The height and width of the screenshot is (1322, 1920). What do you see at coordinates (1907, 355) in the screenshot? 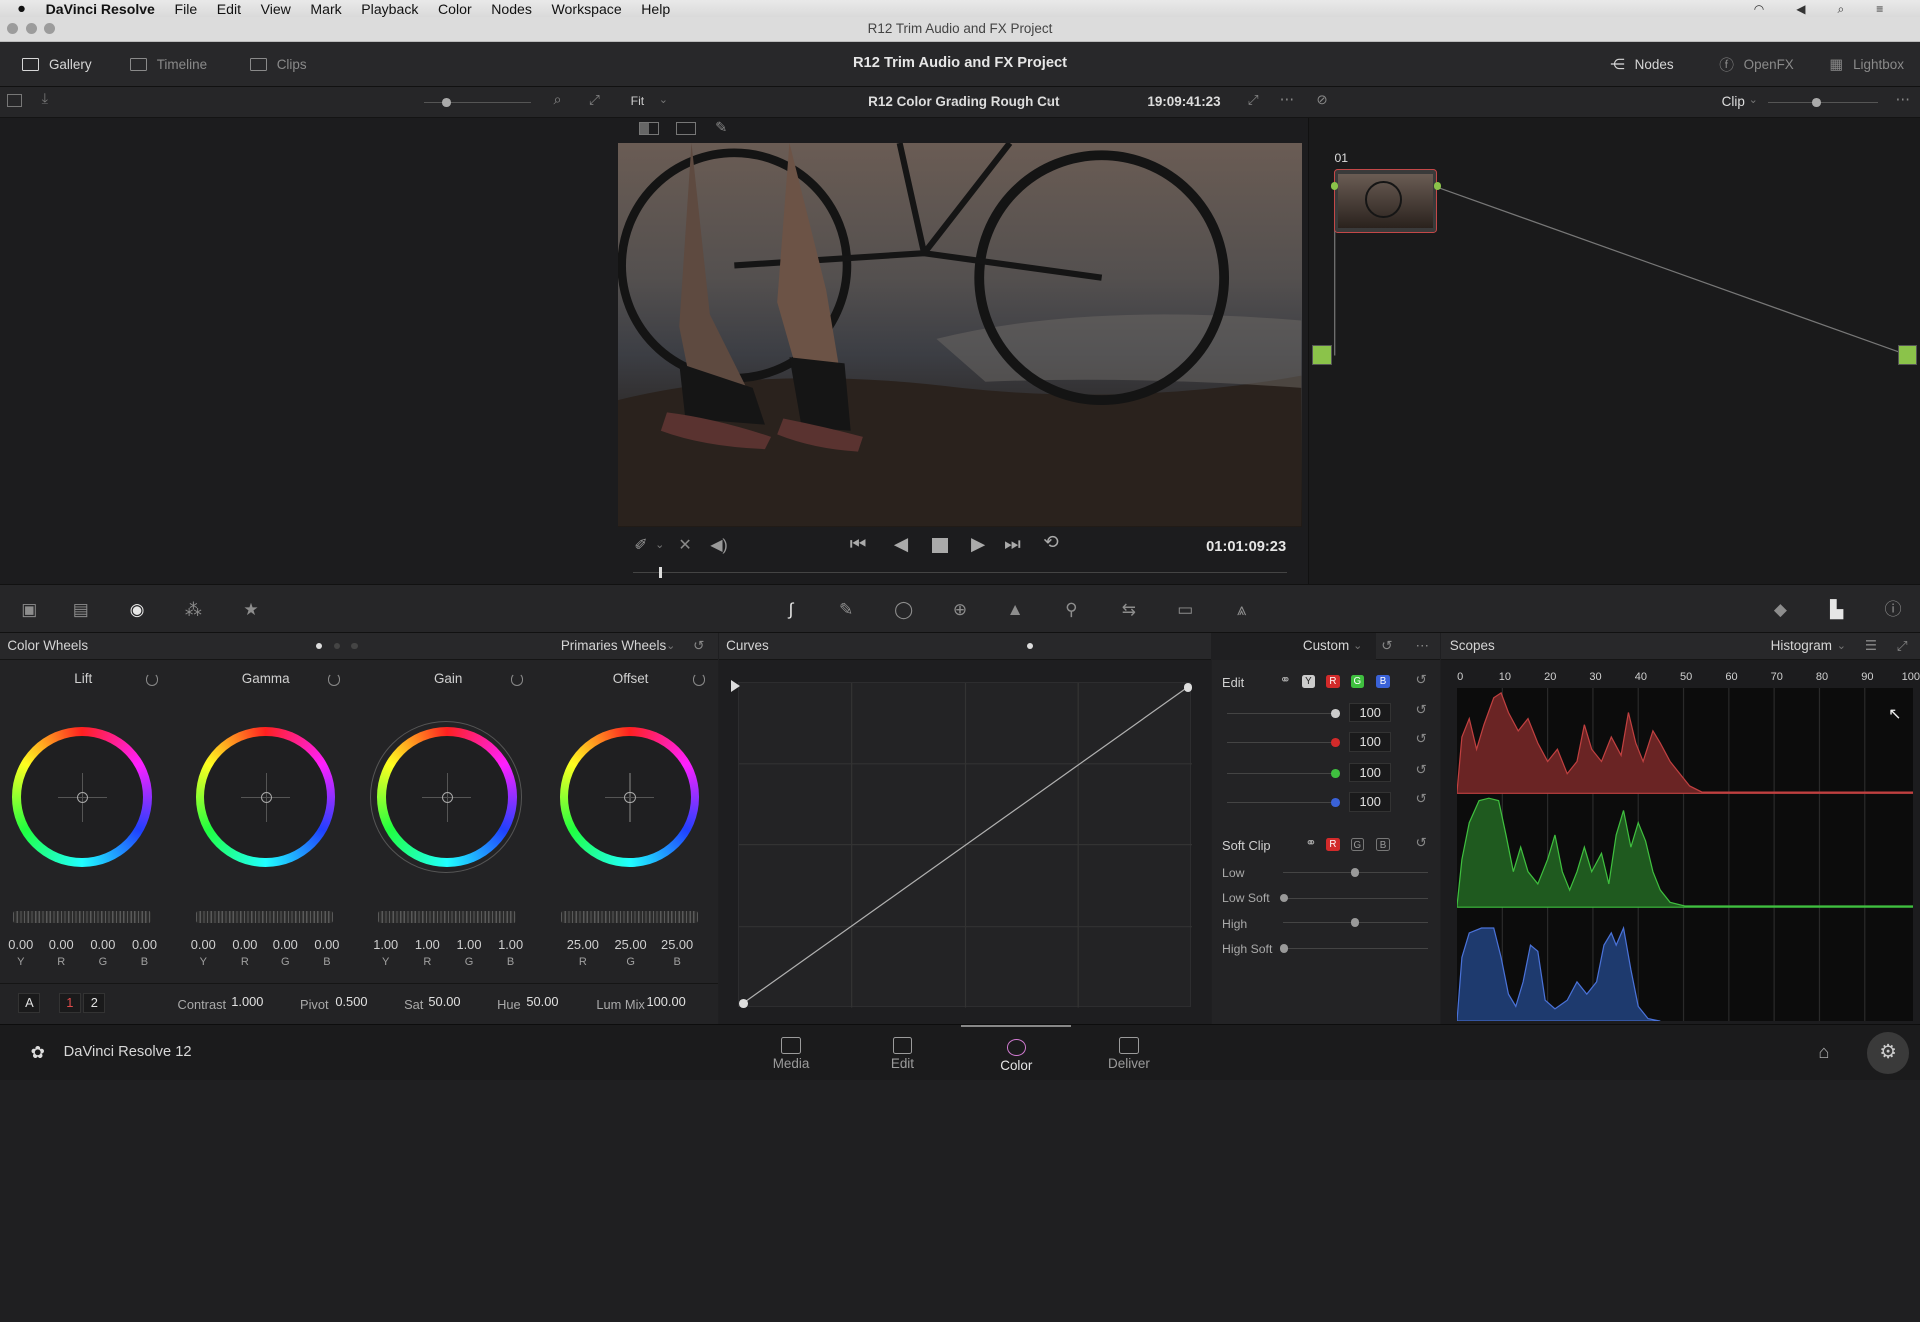
I see `output-node` at bounding box center [1907, 355].